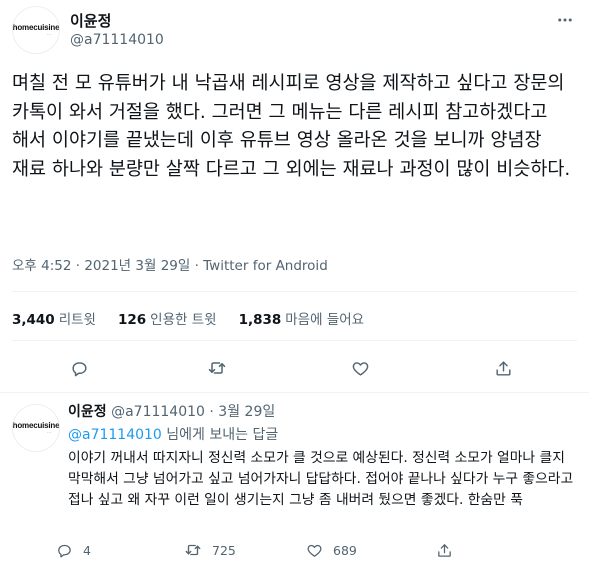  What do you see at coordinates (87, 550) in the screenshot?
I see `reply-replies-count: 4` at bounding box center [87, 550].